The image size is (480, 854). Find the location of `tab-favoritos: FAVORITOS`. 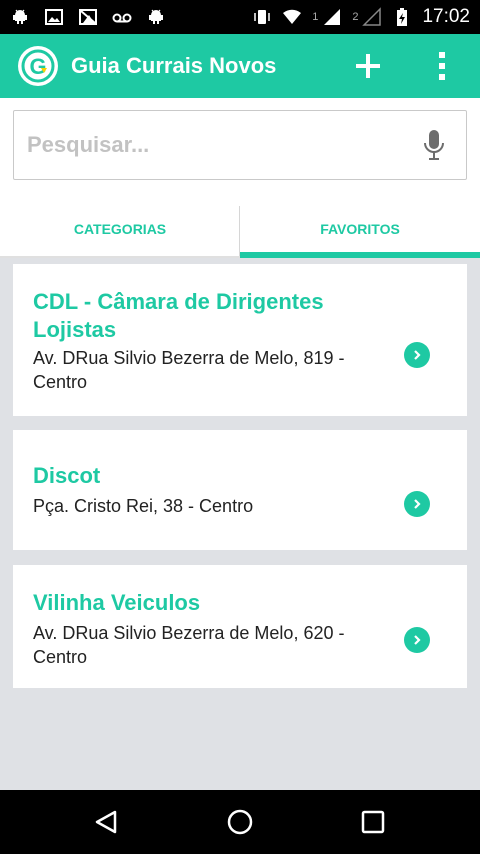

tab-favoritos: FAVORITOS is located at coordinates (360, 229).